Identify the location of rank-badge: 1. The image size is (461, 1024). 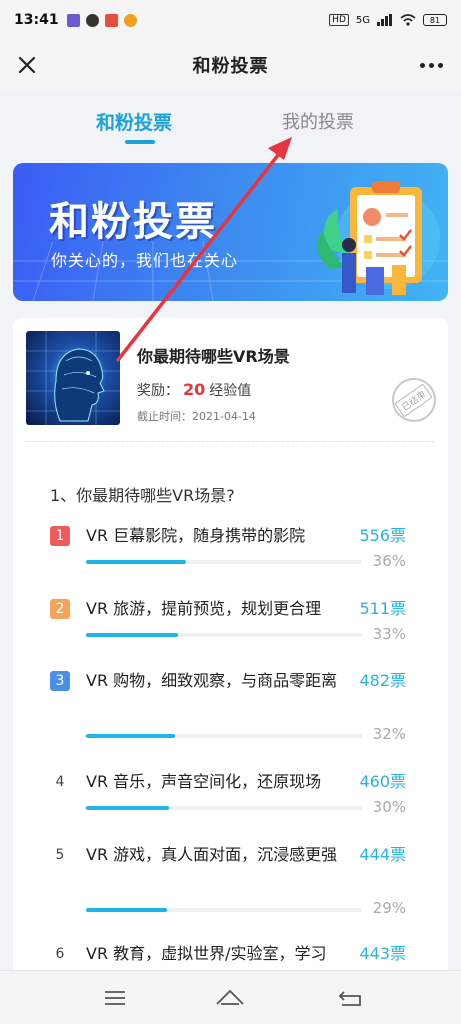
(60, 536).